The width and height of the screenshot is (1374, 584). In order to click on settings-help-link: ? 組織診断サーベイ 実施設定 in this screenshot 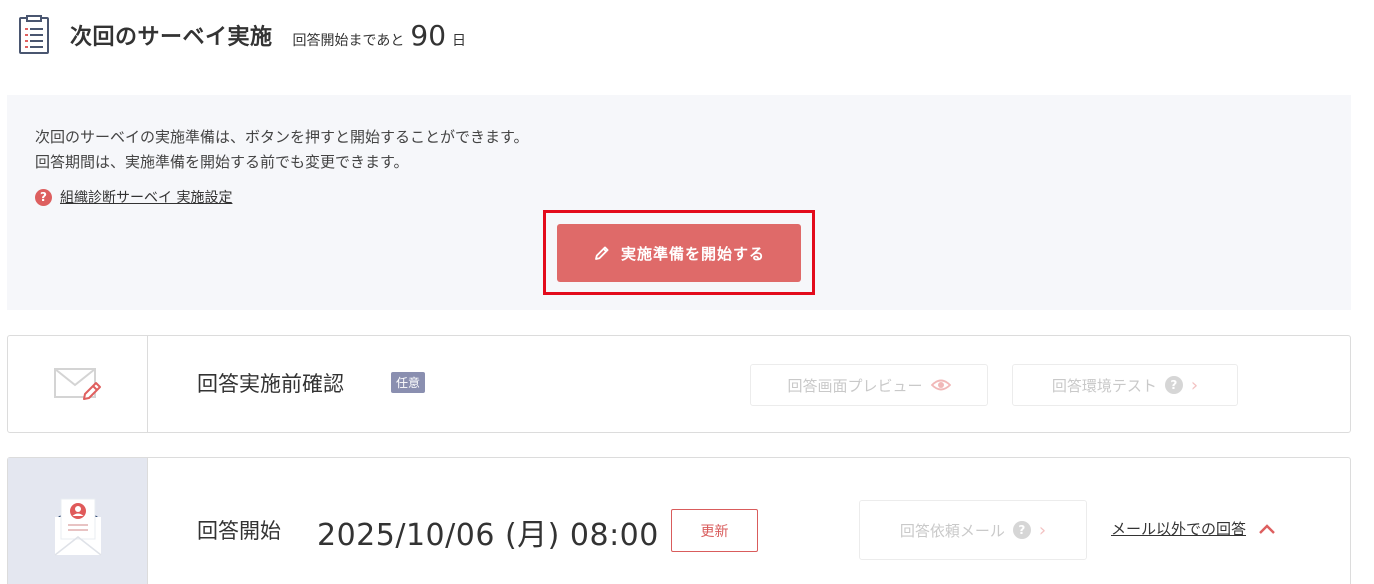, I will do `click(133, 197)`.